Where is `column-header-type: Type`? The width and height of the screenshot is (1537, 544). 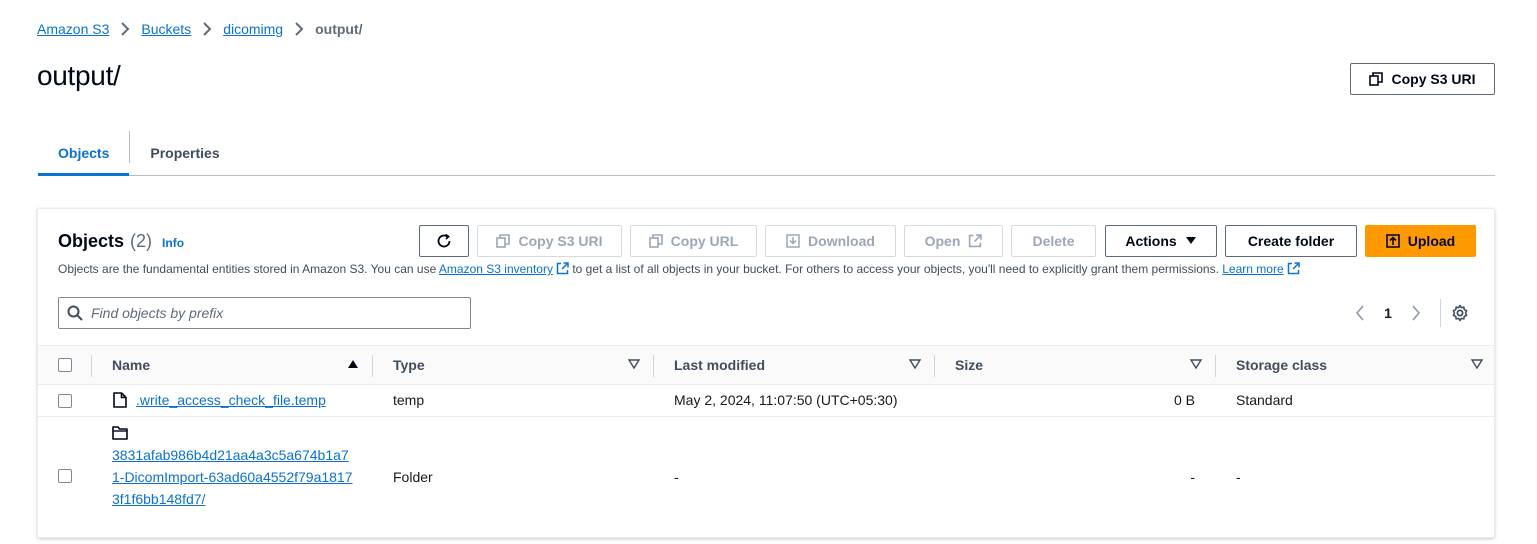
column-header-type: Type is located at coordinates (409, 365).